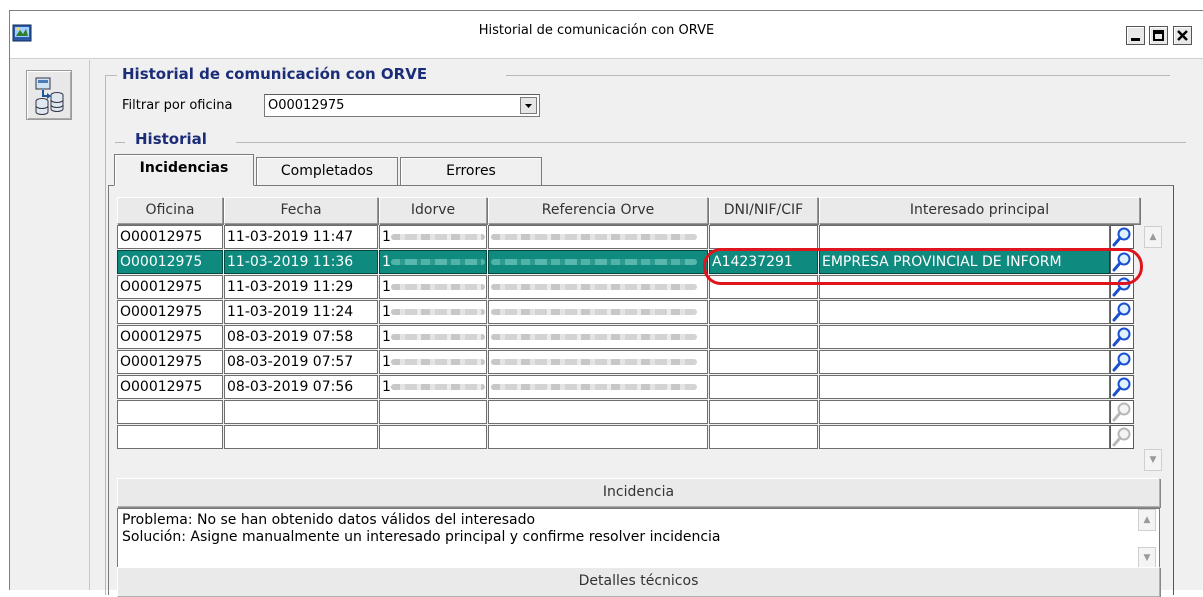 The height and width of the screenshot is (597, 1203). Describe the element at coordinates (327, 171) in the screenshot. I see `tab-completados: Completados` at that location.